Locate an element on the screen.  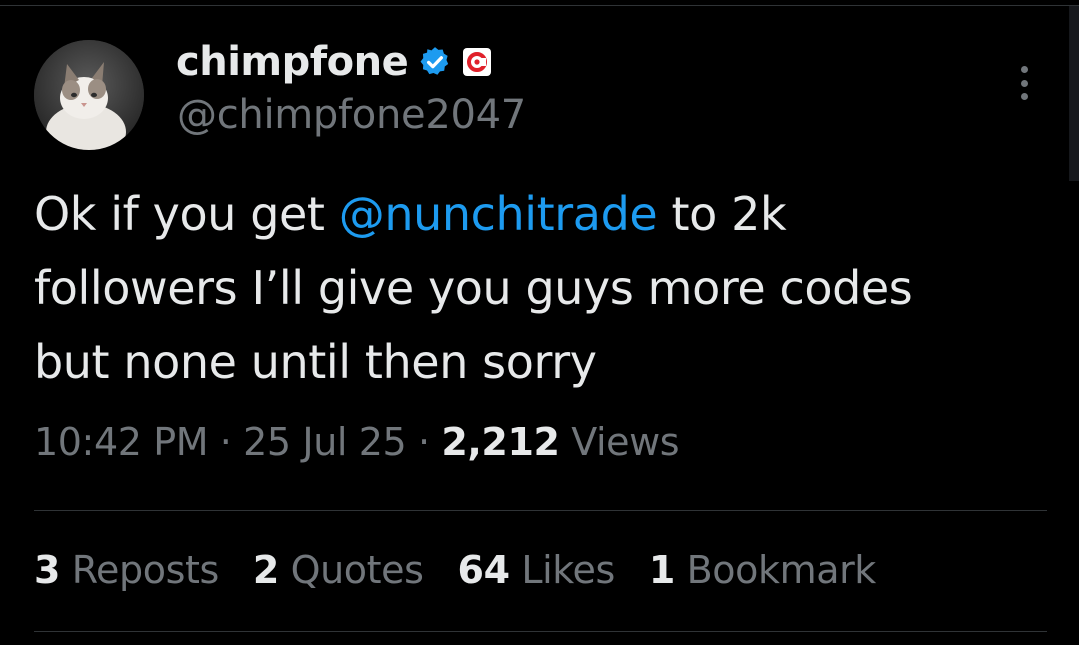
display-name: chimpfone is located at coordinates (292, 62).